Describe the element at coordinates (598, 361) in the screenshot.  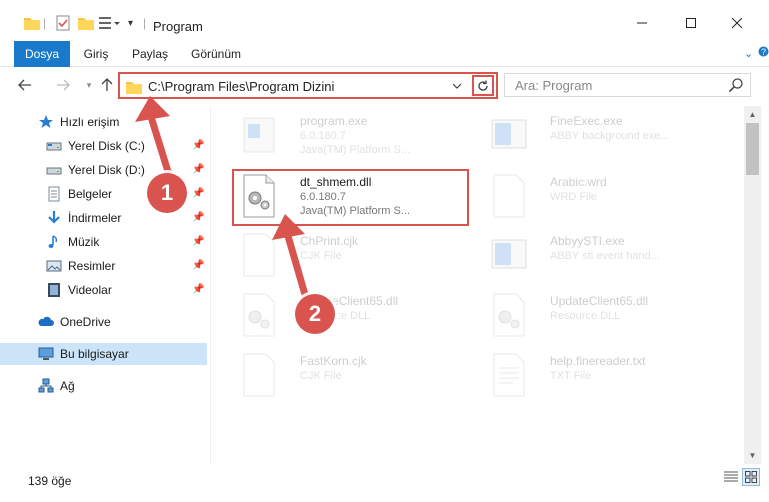
I see `file-name: help.finereader.txt` at that location.